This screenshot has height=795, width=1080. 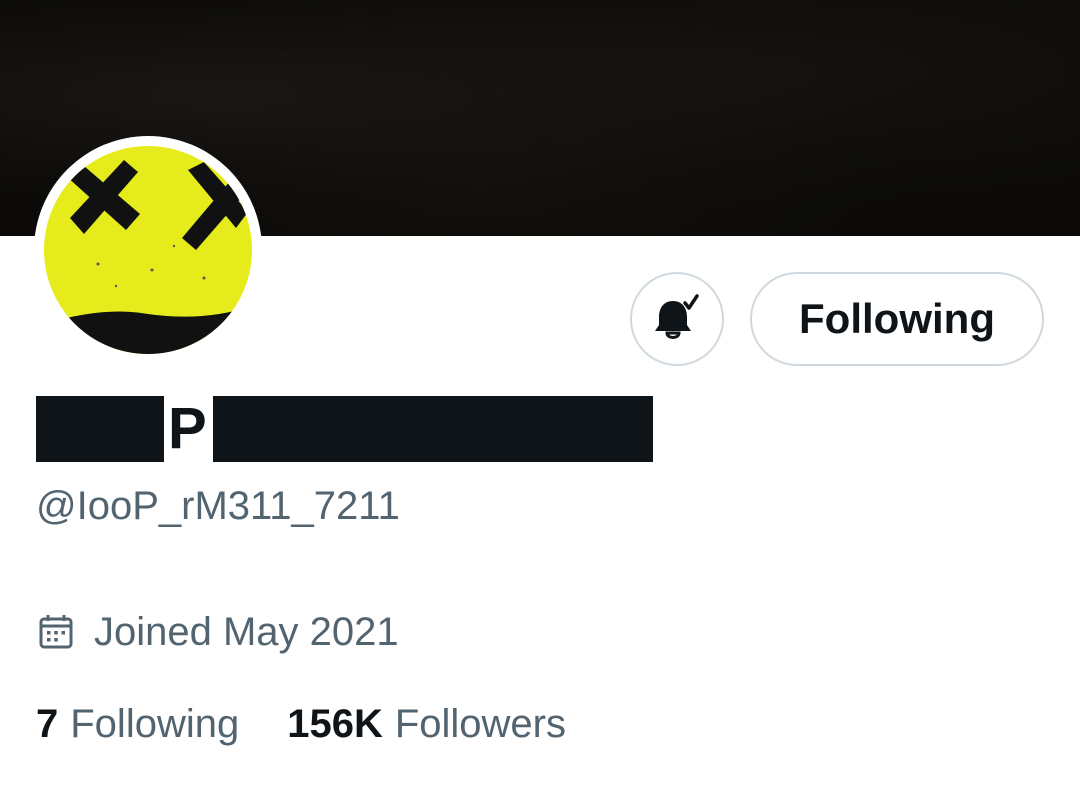 What do you see at coordinates (480, 724) in the screenshot?
I see `followers-label: Followers` at bounding box center [480, 724].